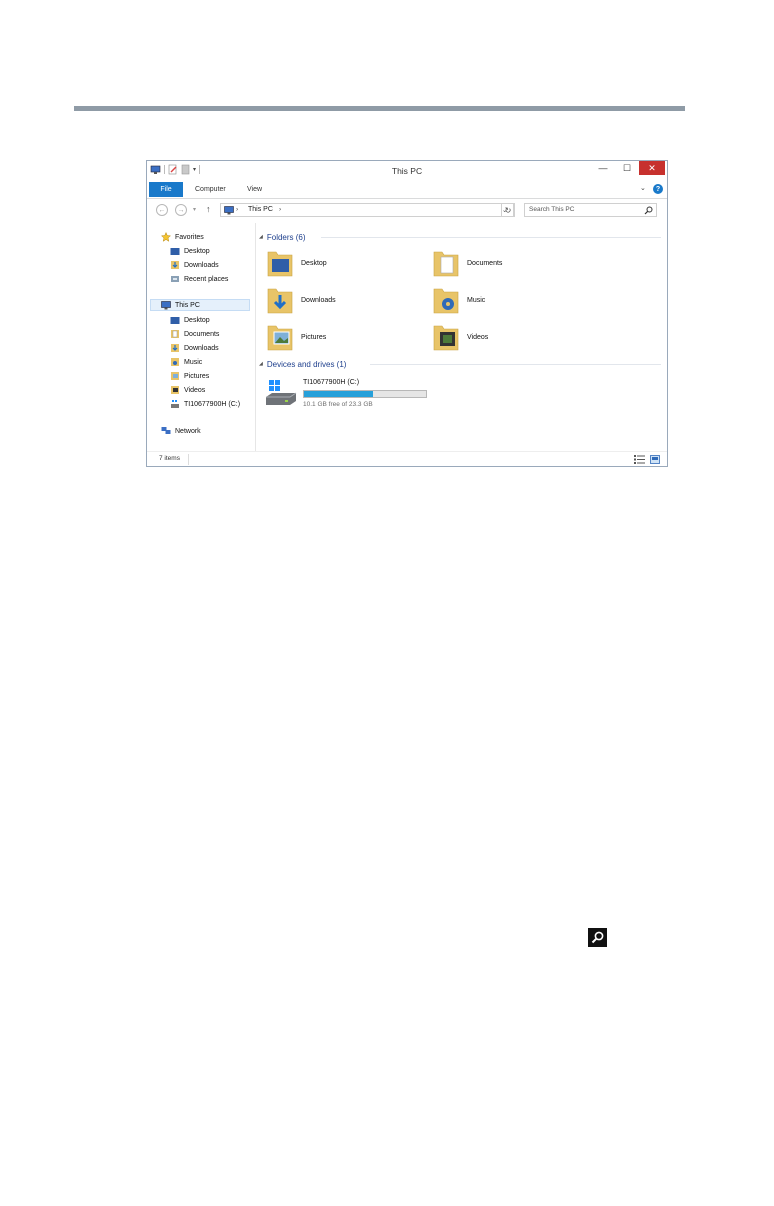 The height and width of the screenshot is (1206, 774). What do you see at coordinates (478, 337) in the screenshot?
I see `folder-label: Videos` at bounding box center [478, 337].